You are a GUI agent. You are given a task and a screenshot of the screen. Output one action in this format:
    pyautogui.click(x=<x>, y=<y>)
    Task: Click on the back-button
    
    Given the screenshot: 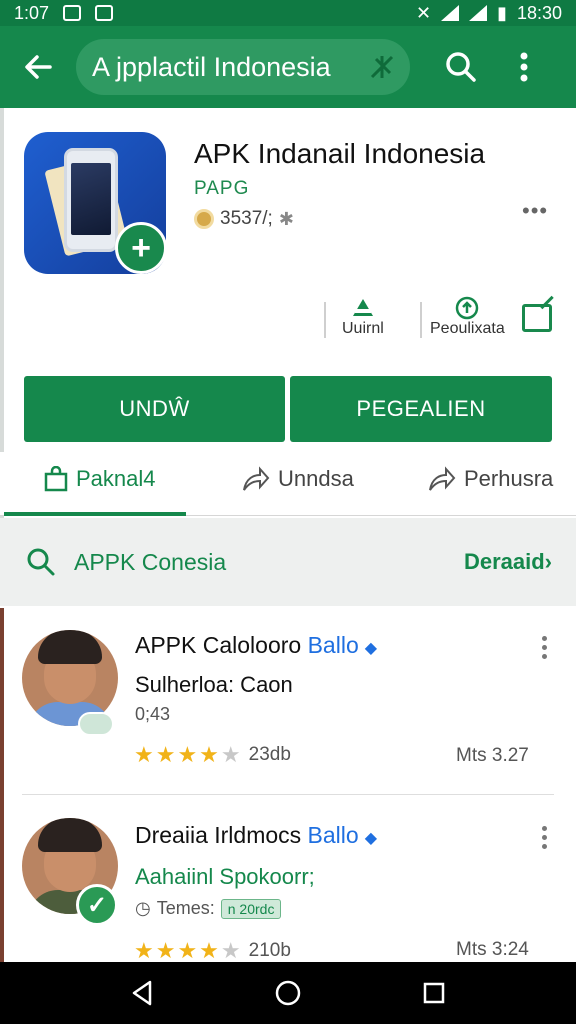 What is the action you would take?
    pyautogui.click(x=38, y=67)
    